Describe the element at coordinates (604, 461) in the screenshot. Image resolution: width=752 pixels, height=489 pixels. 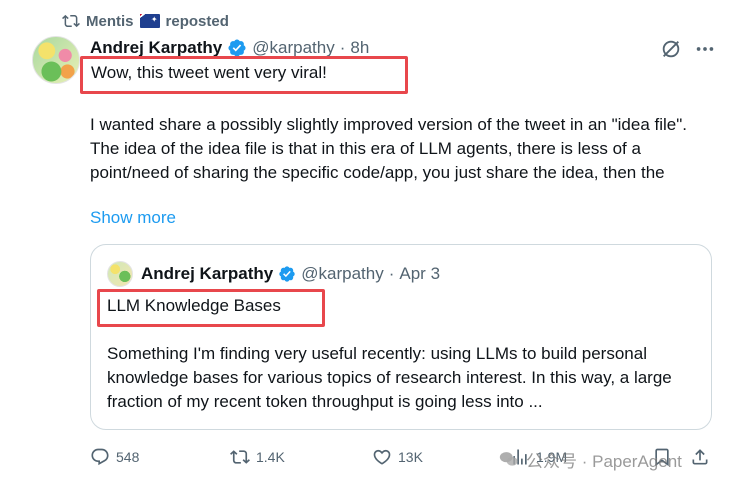
I see `watermark-text: 公众号 · PaperAgent` at that location.